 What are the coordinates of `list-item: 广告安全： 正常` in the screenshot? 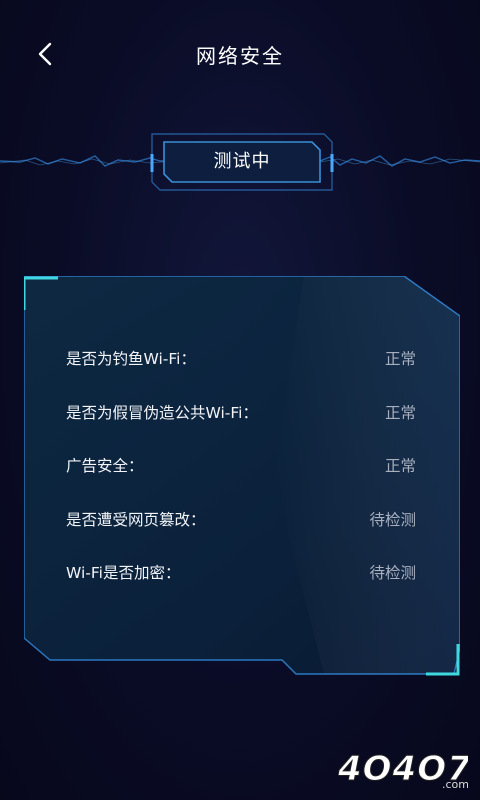 It's located at (241, 466).